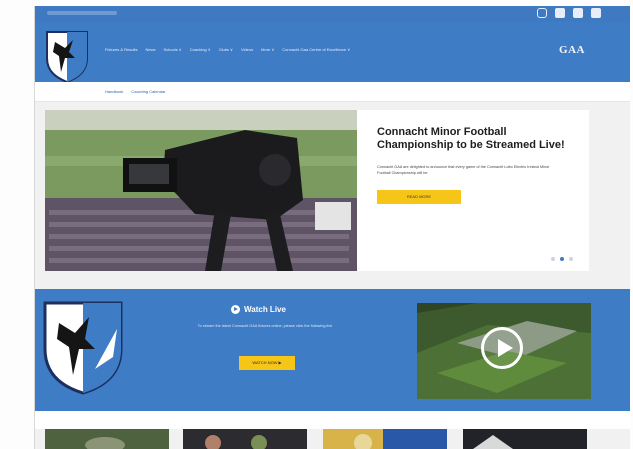 The image size is (633, 449). What do you see at coordinates (316, 49) in the screenshot?
I see `menu-item-centre: Connacht Gaa Centre of Excellence ∨` at bounding box center [316, 49].